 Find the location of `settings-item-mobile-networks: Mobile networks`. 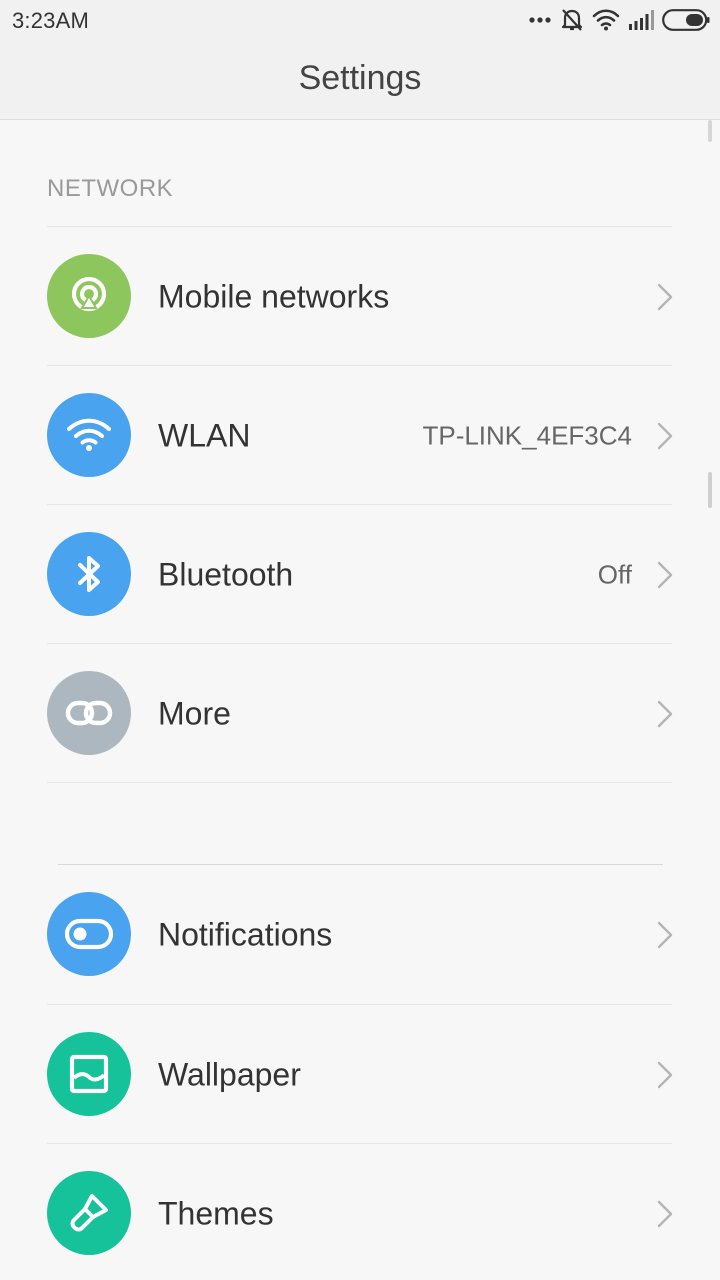

settings-item-mobile-networks: Mobile networks is located at coordinates (360, 296).